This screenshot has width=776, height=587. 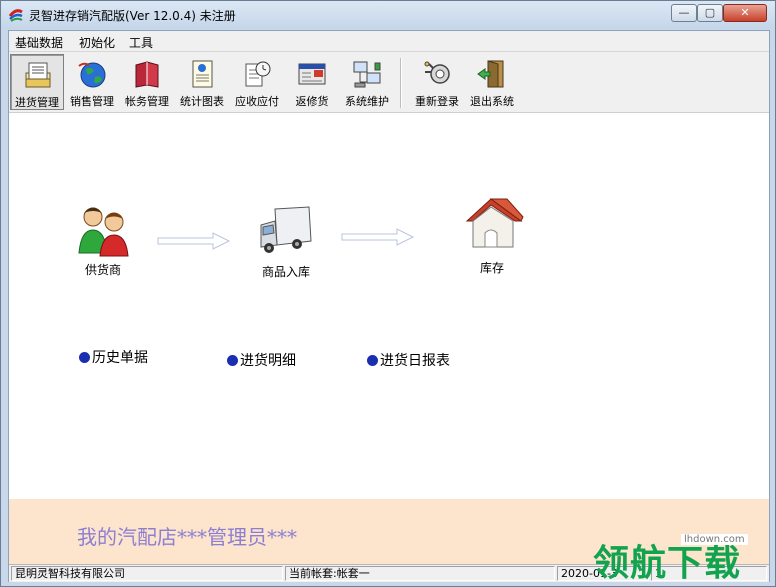 I want to click on supplier-label: 供货商, so click(x=103, y=270).